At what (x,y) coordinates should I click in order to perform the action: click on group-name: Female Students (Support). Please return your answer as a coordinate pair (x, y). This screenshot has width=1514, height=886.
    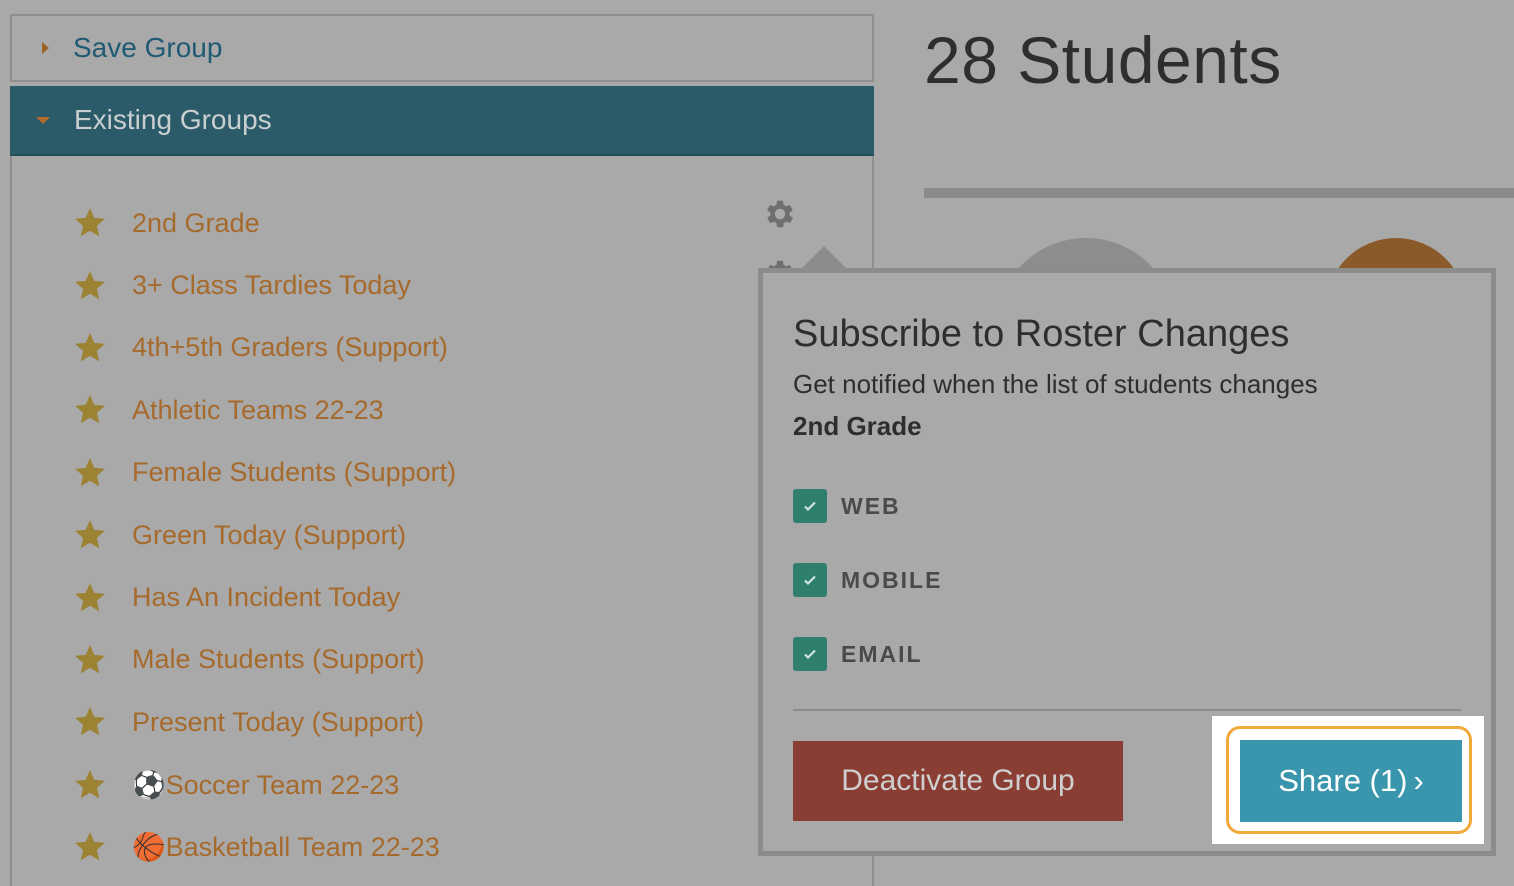
    Looking at the image, I should click on (294, 472).